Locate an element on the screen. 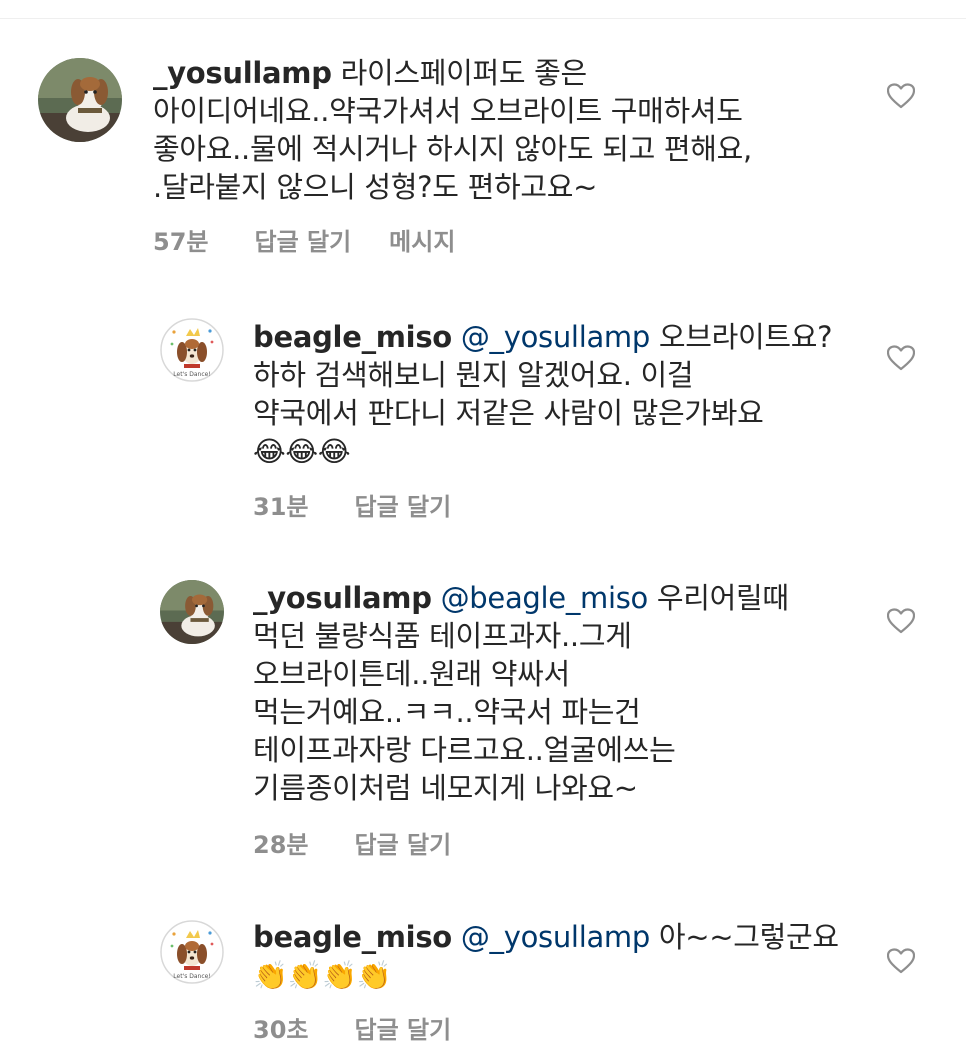  comment-text: 오브라이튼데..원래 약싸서 is located at coordinates (411, 674).